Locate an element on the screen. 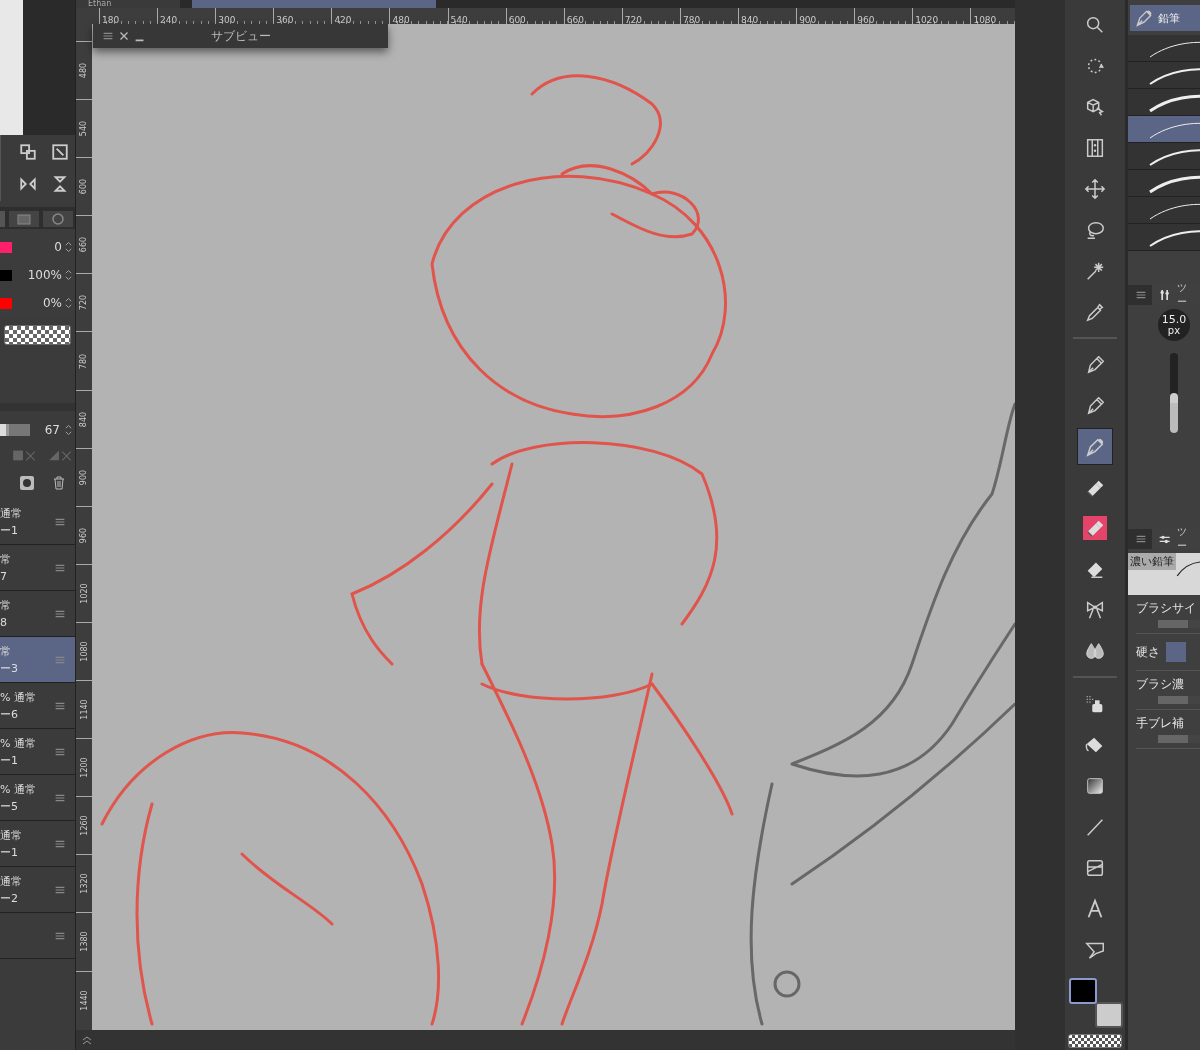  ruler-label: 360 is located at coordinates (285, 19).